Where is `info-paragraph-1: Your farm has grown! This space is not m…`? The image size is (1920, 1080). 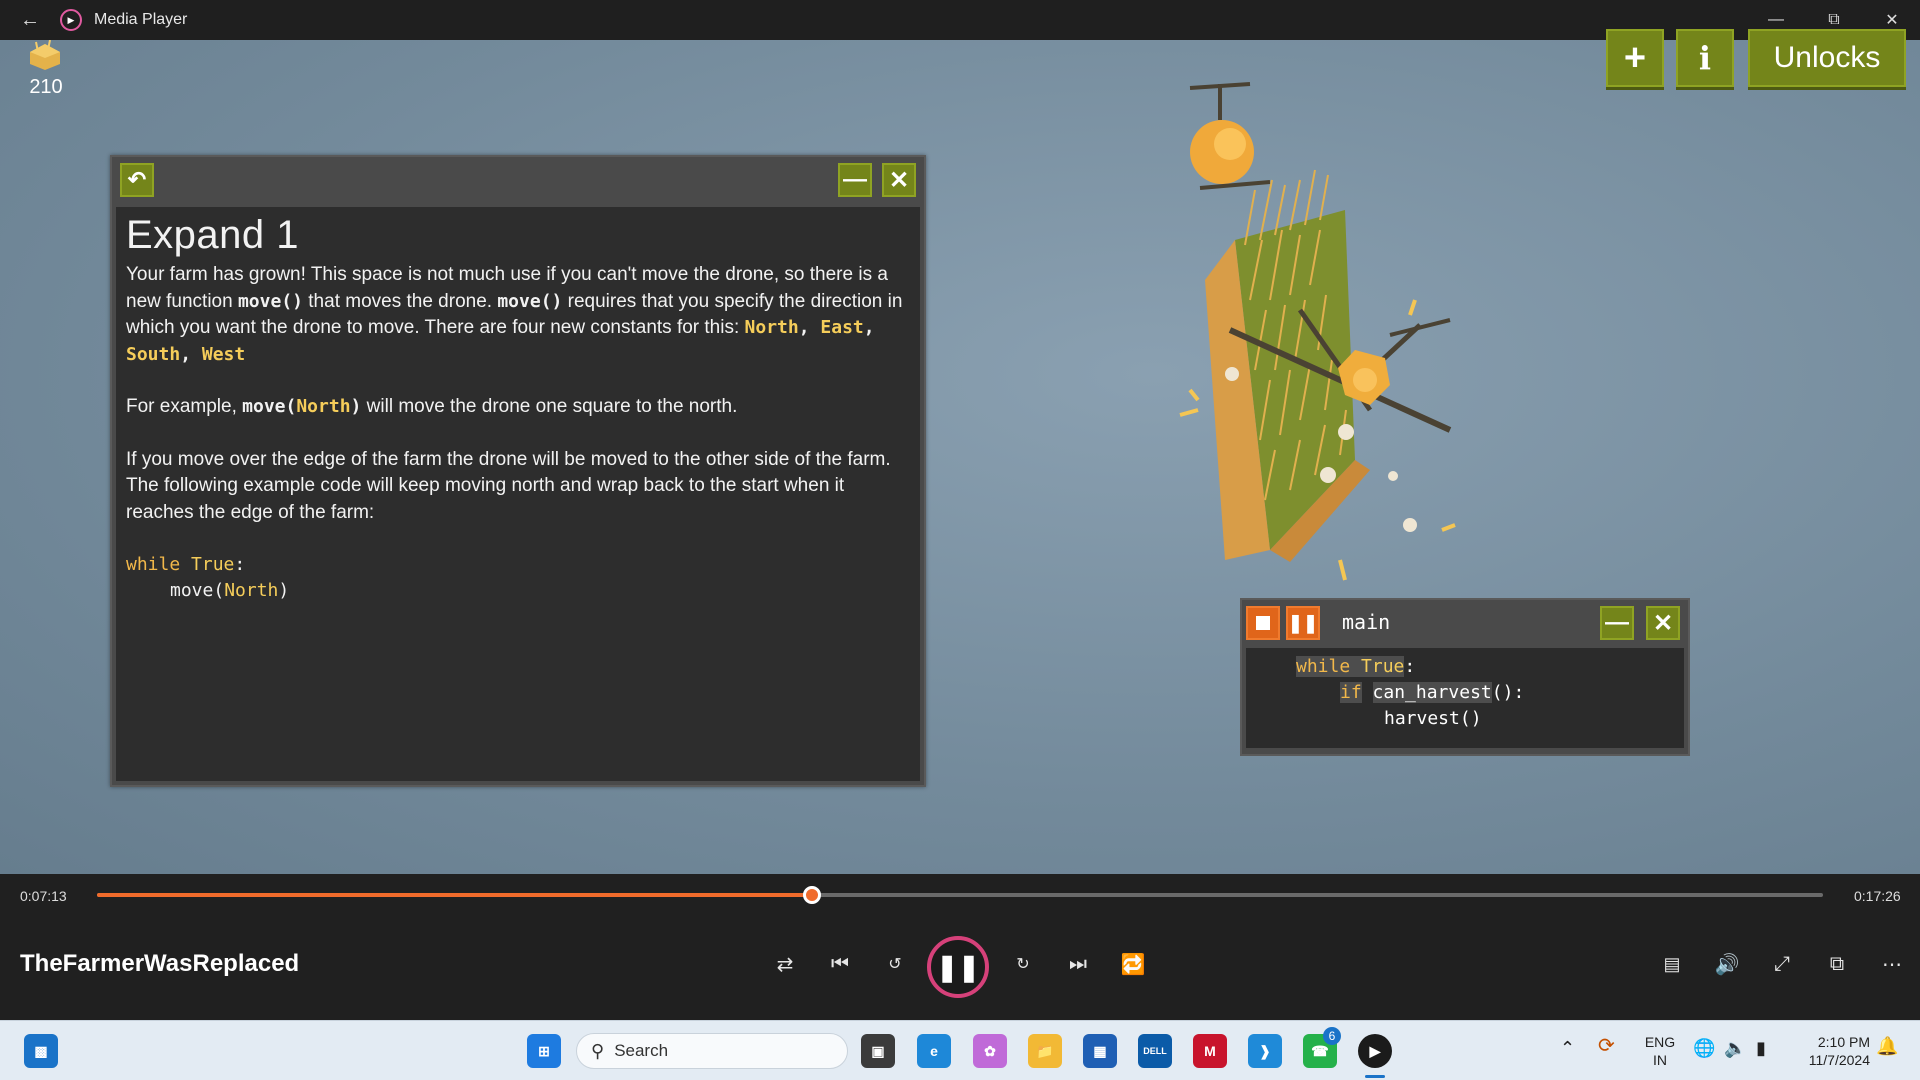 info-paragraph-1: Your farm has grown! This space is not m… is located at coordinates (514, 314).